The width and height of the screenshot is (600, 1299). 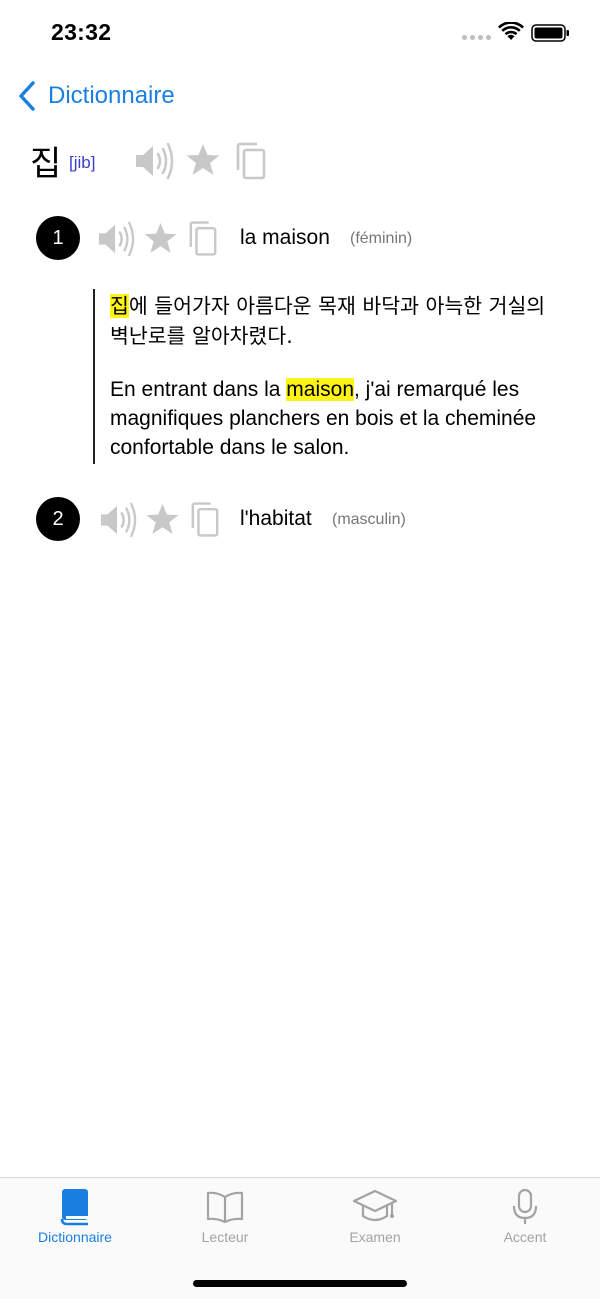 What do you see at coordinates (225, 1207) in the screenshot?
I see `open-book-icon` at bounding box center [225, 1207].